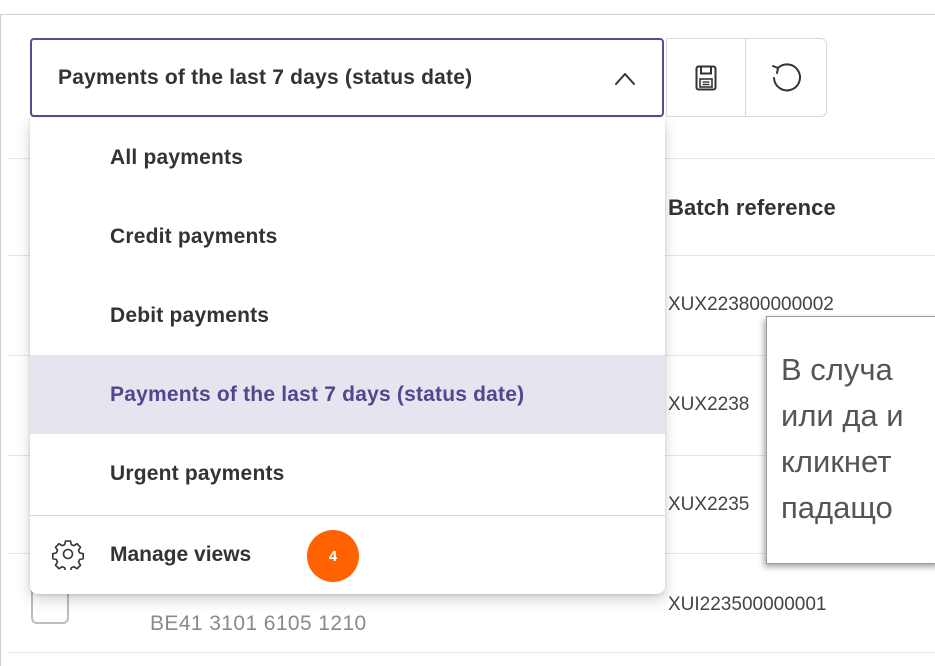 The height and width of the screenshot is (666, 935). I want to click on frame-top-border, so click(467, 14).